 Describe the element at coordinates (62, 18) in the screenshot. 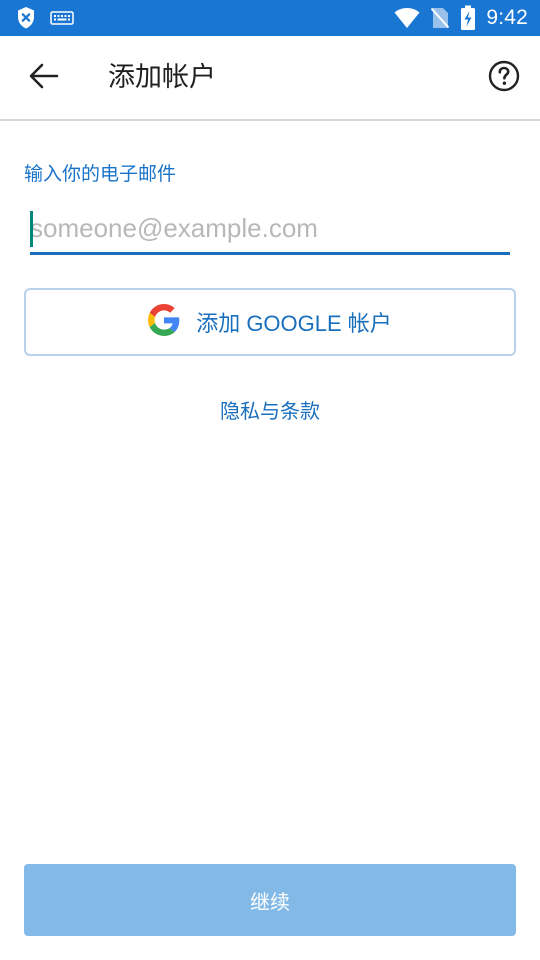

I see `keyboard-icon` at that location.